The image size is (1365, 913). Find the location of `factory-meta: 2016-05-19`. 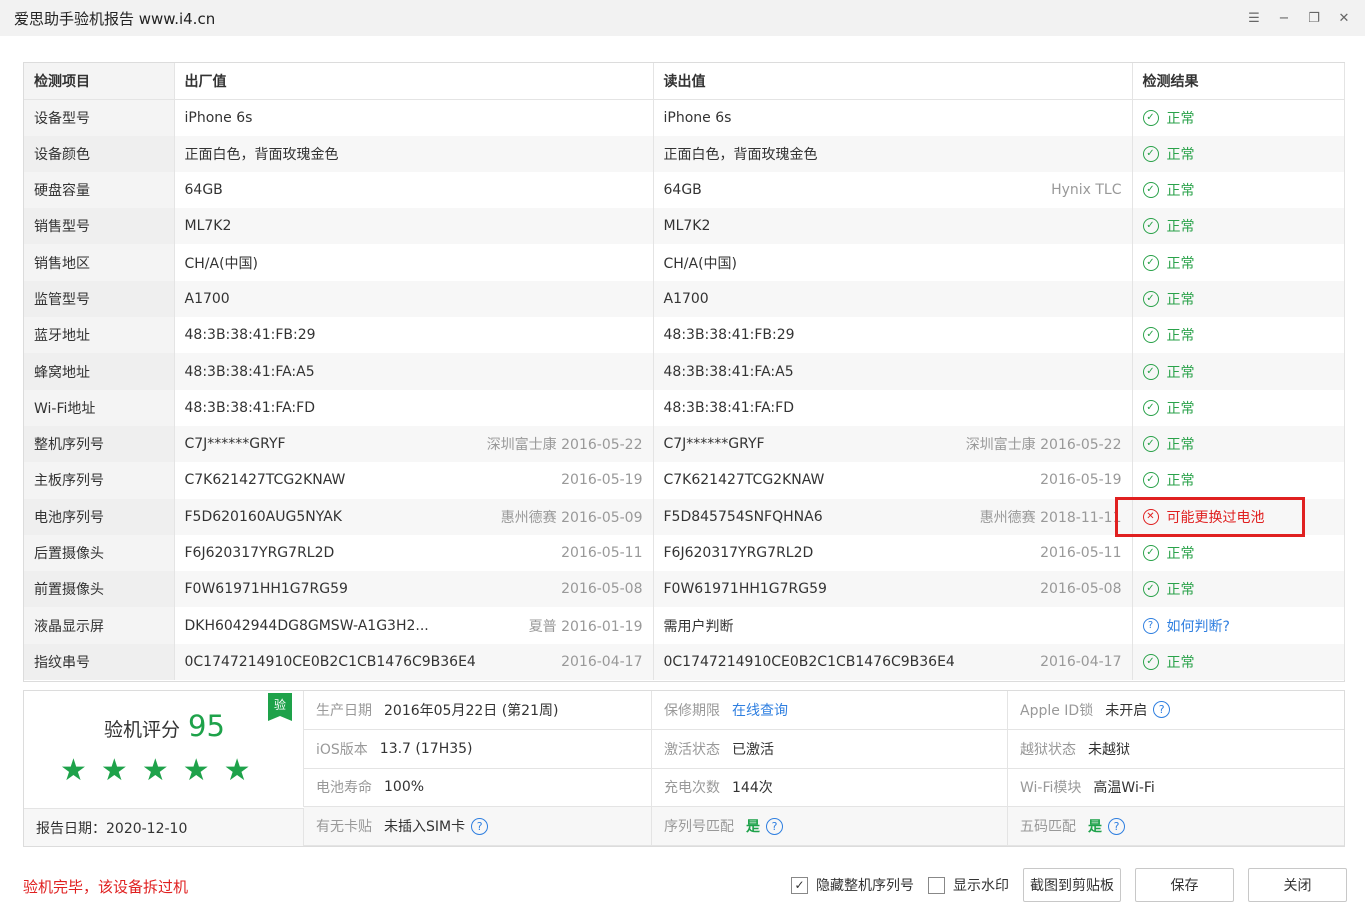

factory-meta: 2016-05-19 is located at coordinates (602, 480).